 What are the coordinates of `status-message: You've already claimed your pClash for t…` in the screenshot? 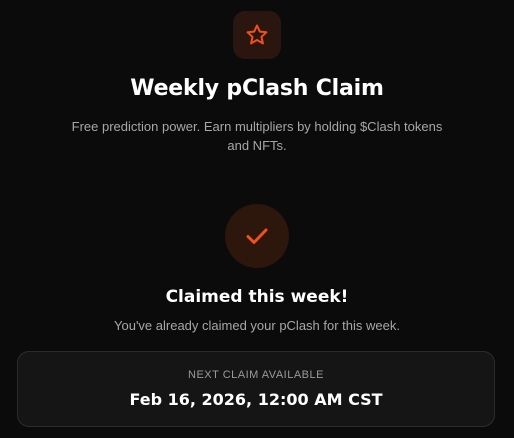 It's located at (257, 325).